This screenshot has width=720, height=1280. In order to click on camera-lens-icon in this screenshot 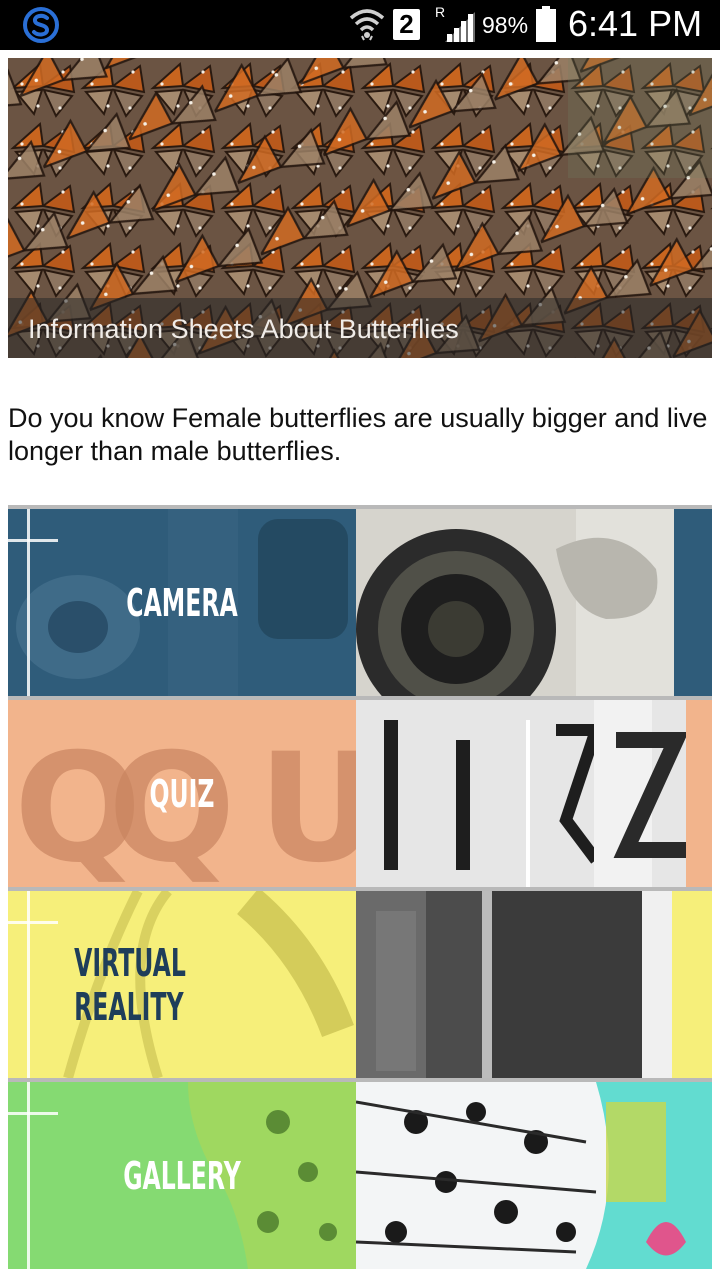, I will do `click(534, 602)`.